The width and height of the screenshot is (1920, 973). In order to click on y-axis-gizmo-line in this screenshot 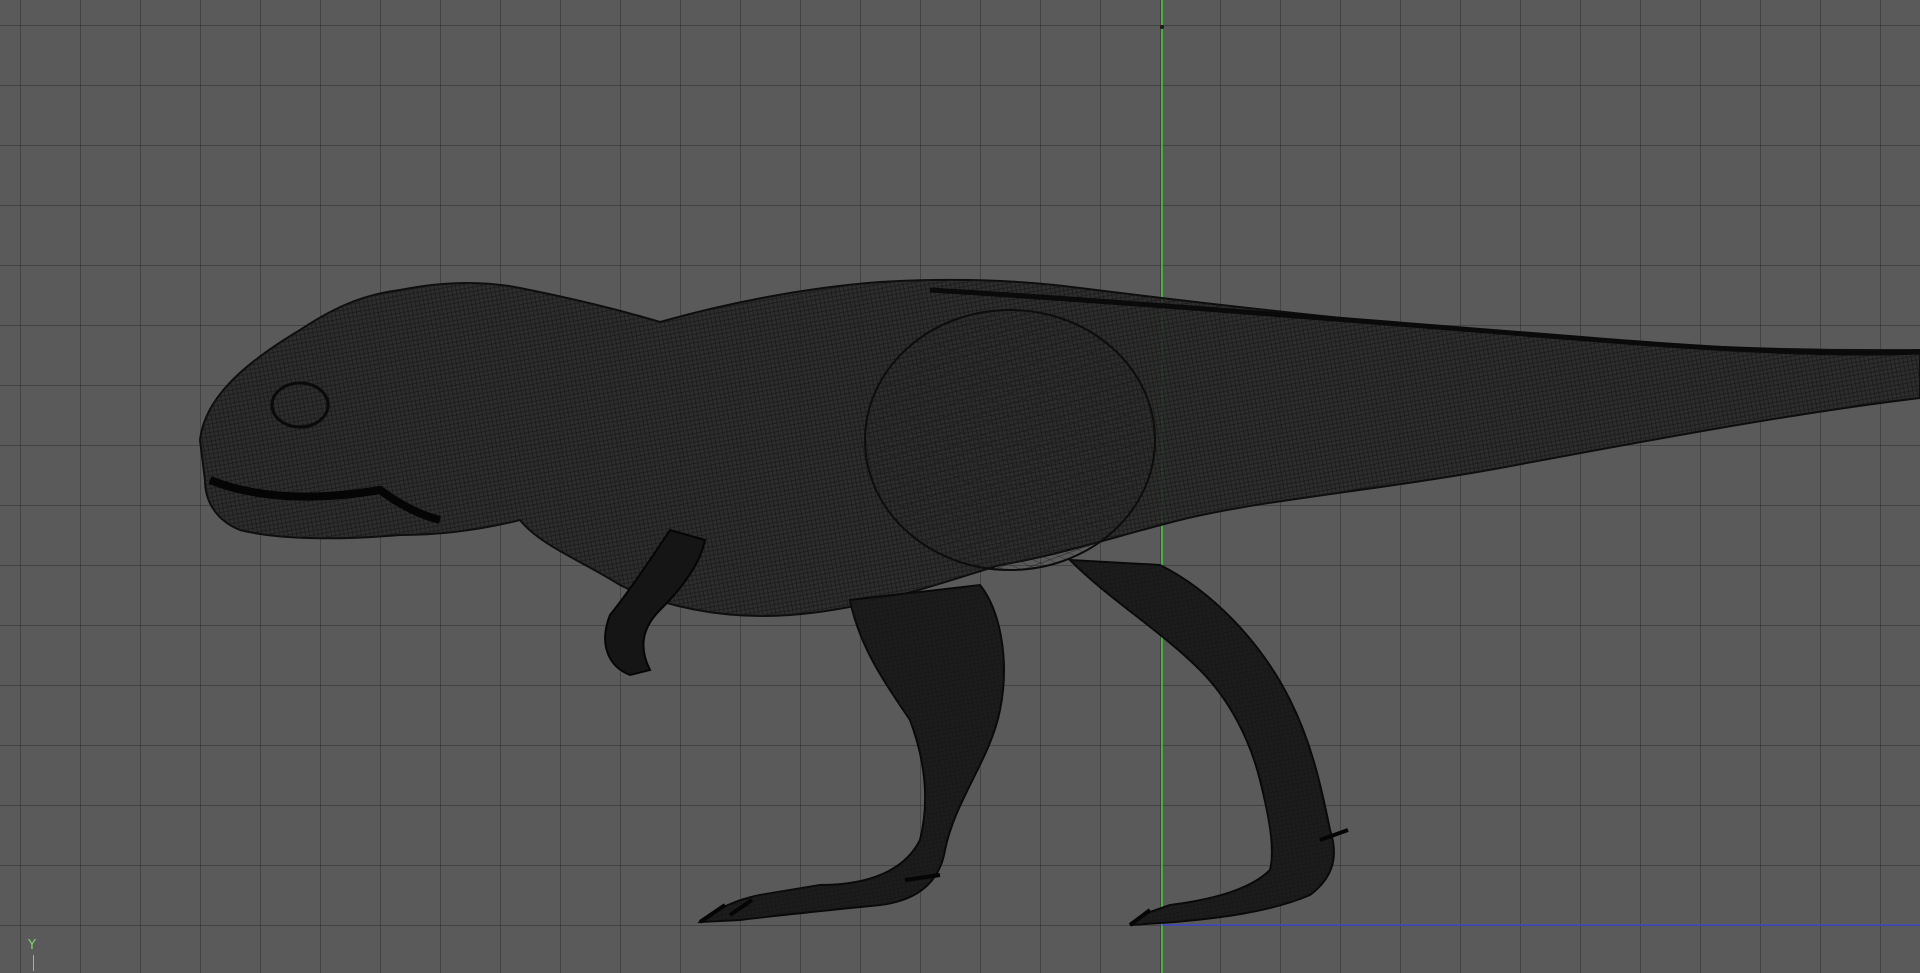, I will do `click(33, 963)`.